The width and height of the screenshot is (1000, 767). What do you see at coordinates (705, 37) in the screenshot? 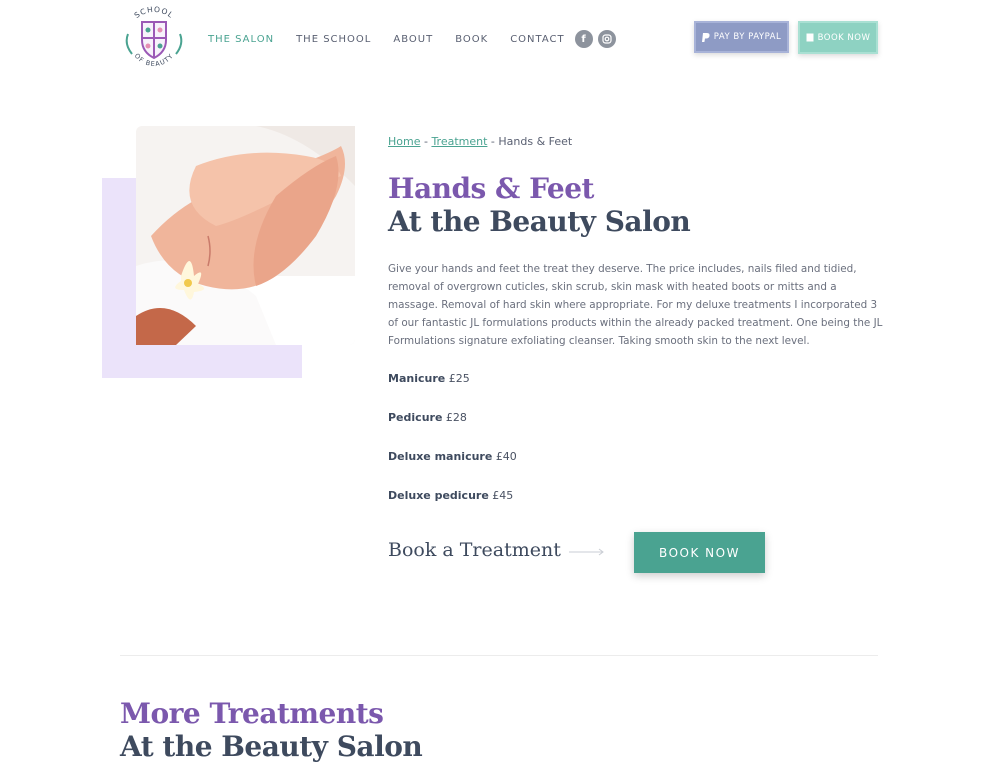
I see `paypal-icon` at bounding box center [705, 37].